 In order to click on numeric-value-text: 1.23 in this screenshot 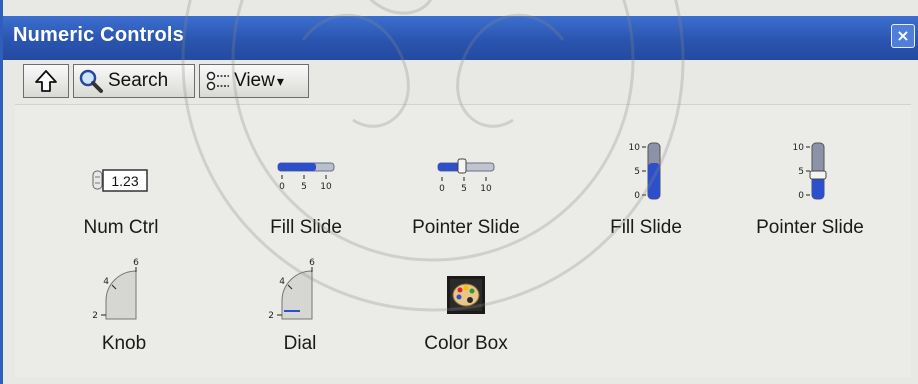, I will do `click(124, 181)`.